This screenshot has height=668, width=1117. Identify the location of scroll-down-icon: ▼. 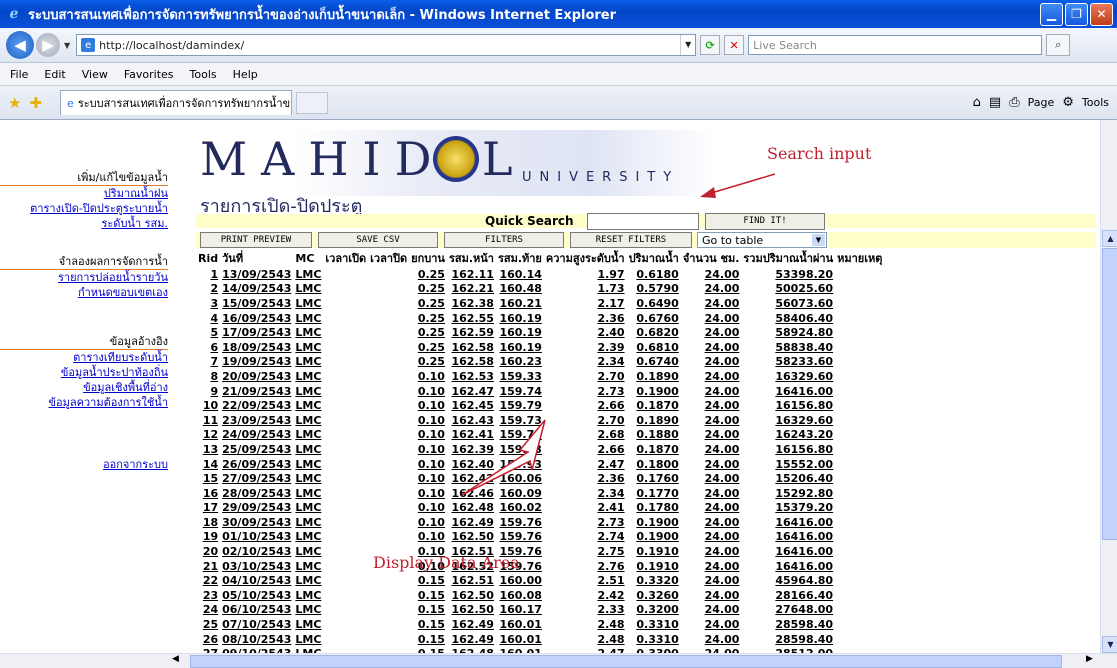
(1109, 644).